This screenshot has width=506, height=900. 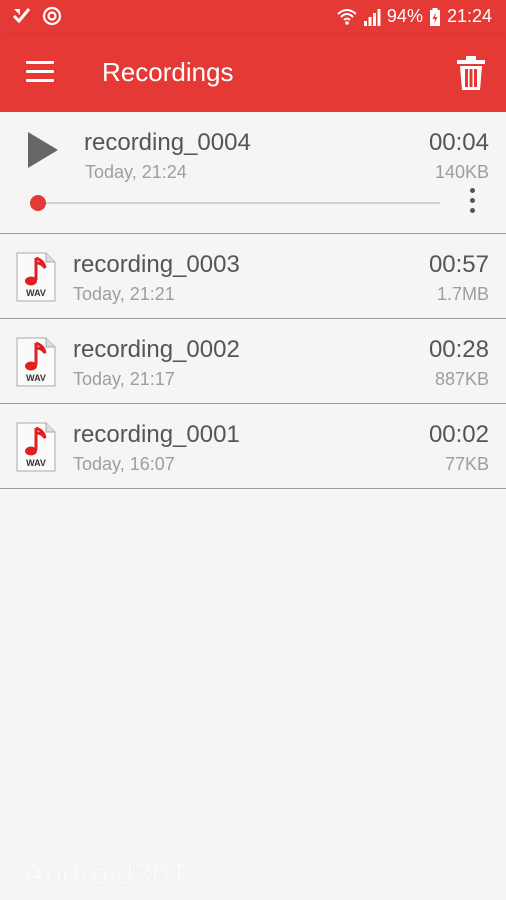 I want to click on recording-name: recording_0004, so click(x=167, y=142).